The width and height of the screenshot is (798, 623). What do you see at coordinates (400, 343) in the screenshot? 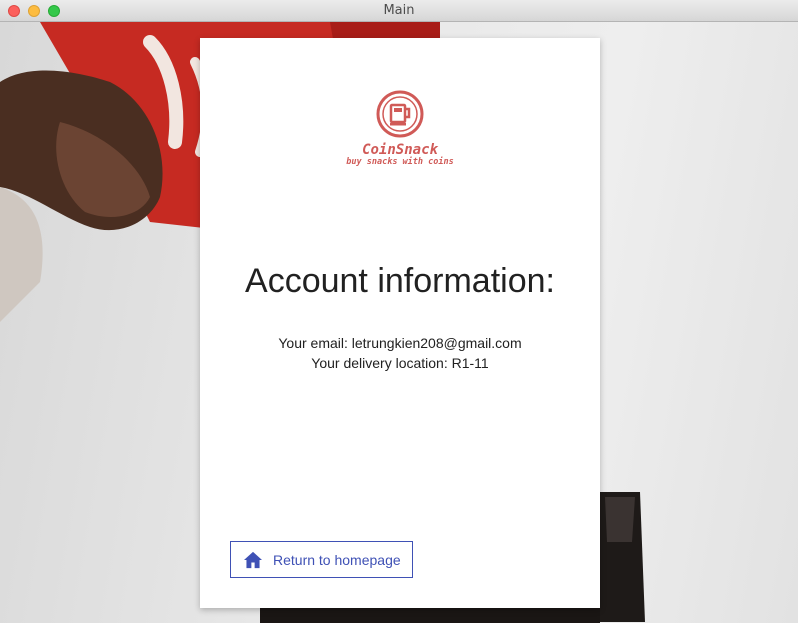
I see `email-text: Your email: letrungkien208@gmail.com` at bounding box center [400, 343].